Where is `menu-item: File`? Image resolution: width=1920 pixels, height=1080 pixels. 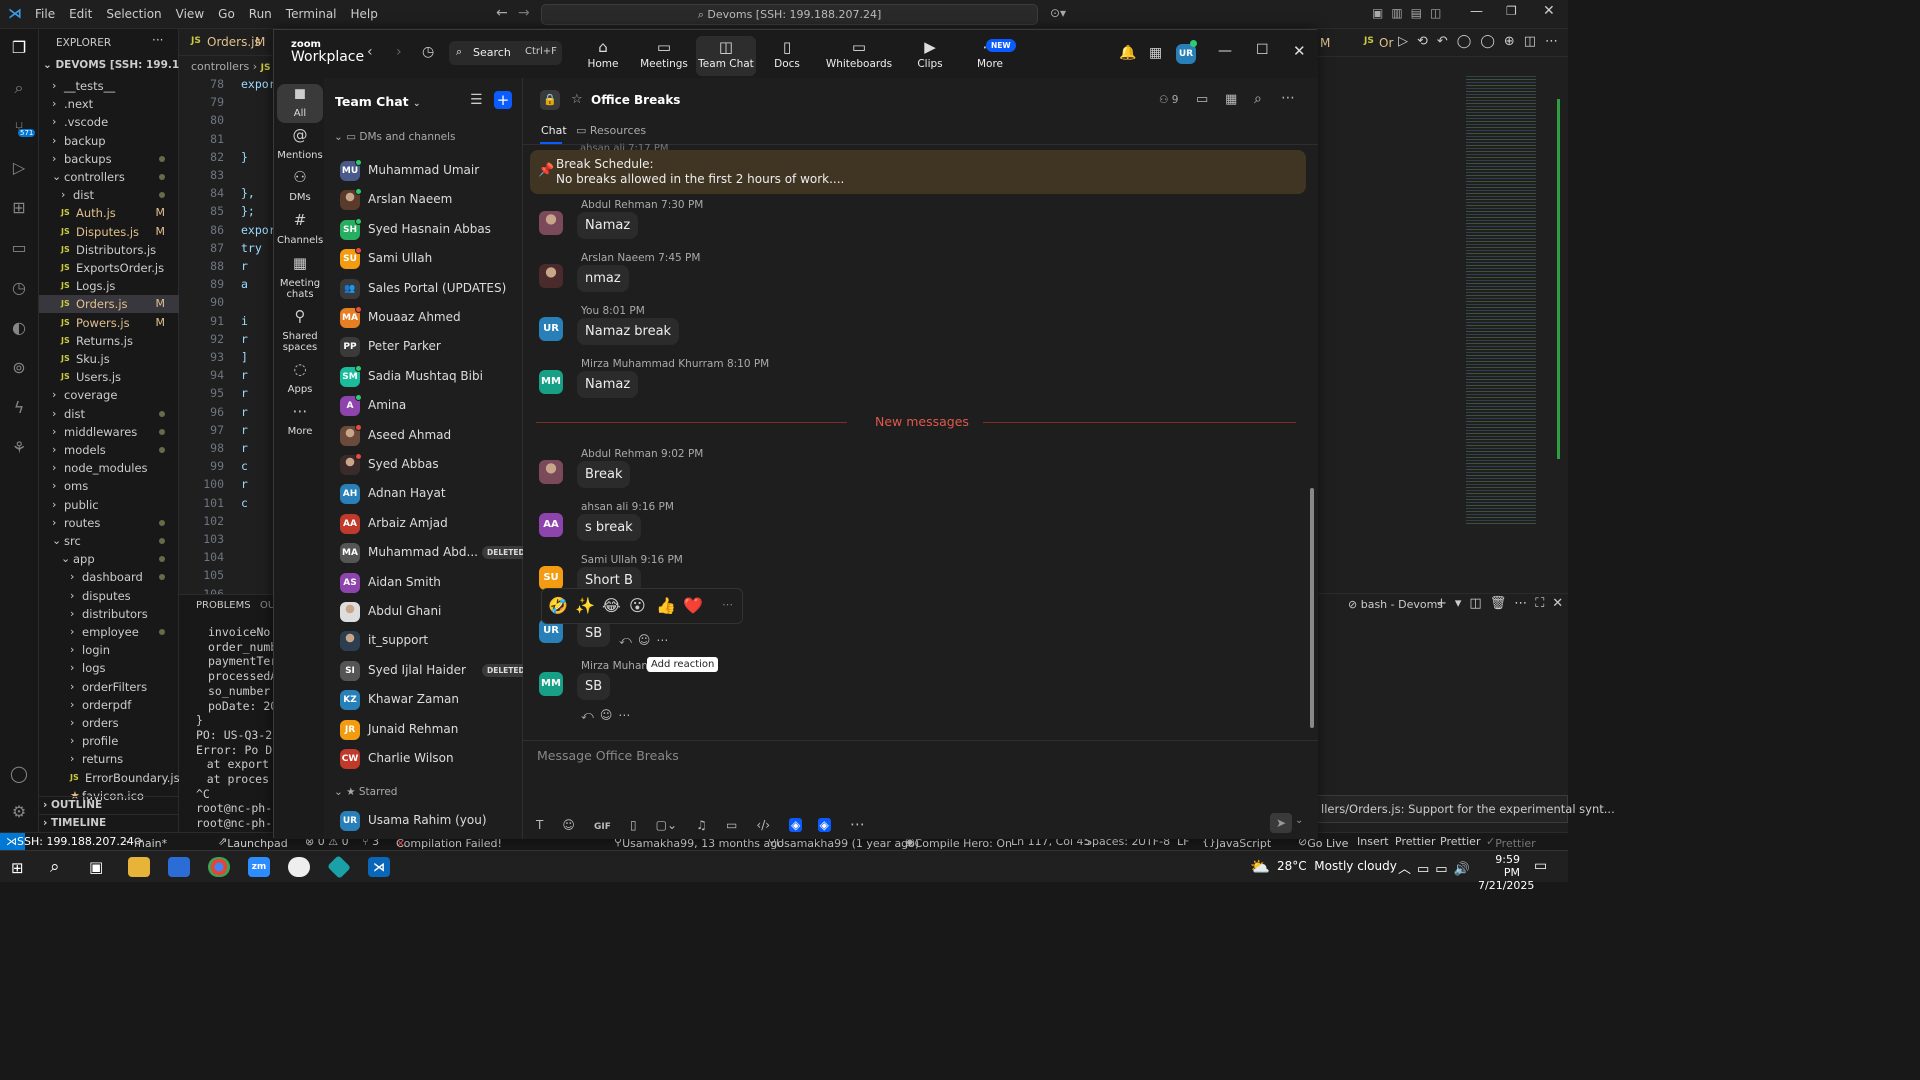 menu-item: File is located at coordinates (45, 14).